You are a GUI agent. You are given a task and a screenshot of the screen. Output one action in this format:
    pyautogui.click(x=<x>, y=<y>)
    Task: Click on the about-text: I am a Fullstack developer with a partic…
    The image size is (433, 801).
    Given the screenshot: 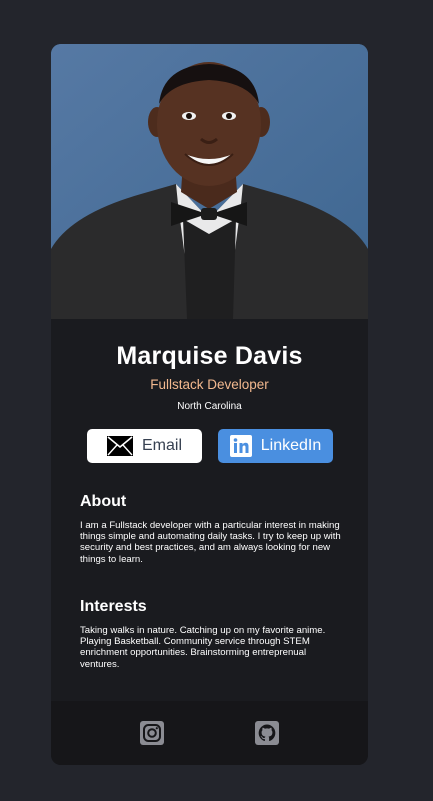 What is the action you would take?
    pyautogui.click(x=210, y=542)
    